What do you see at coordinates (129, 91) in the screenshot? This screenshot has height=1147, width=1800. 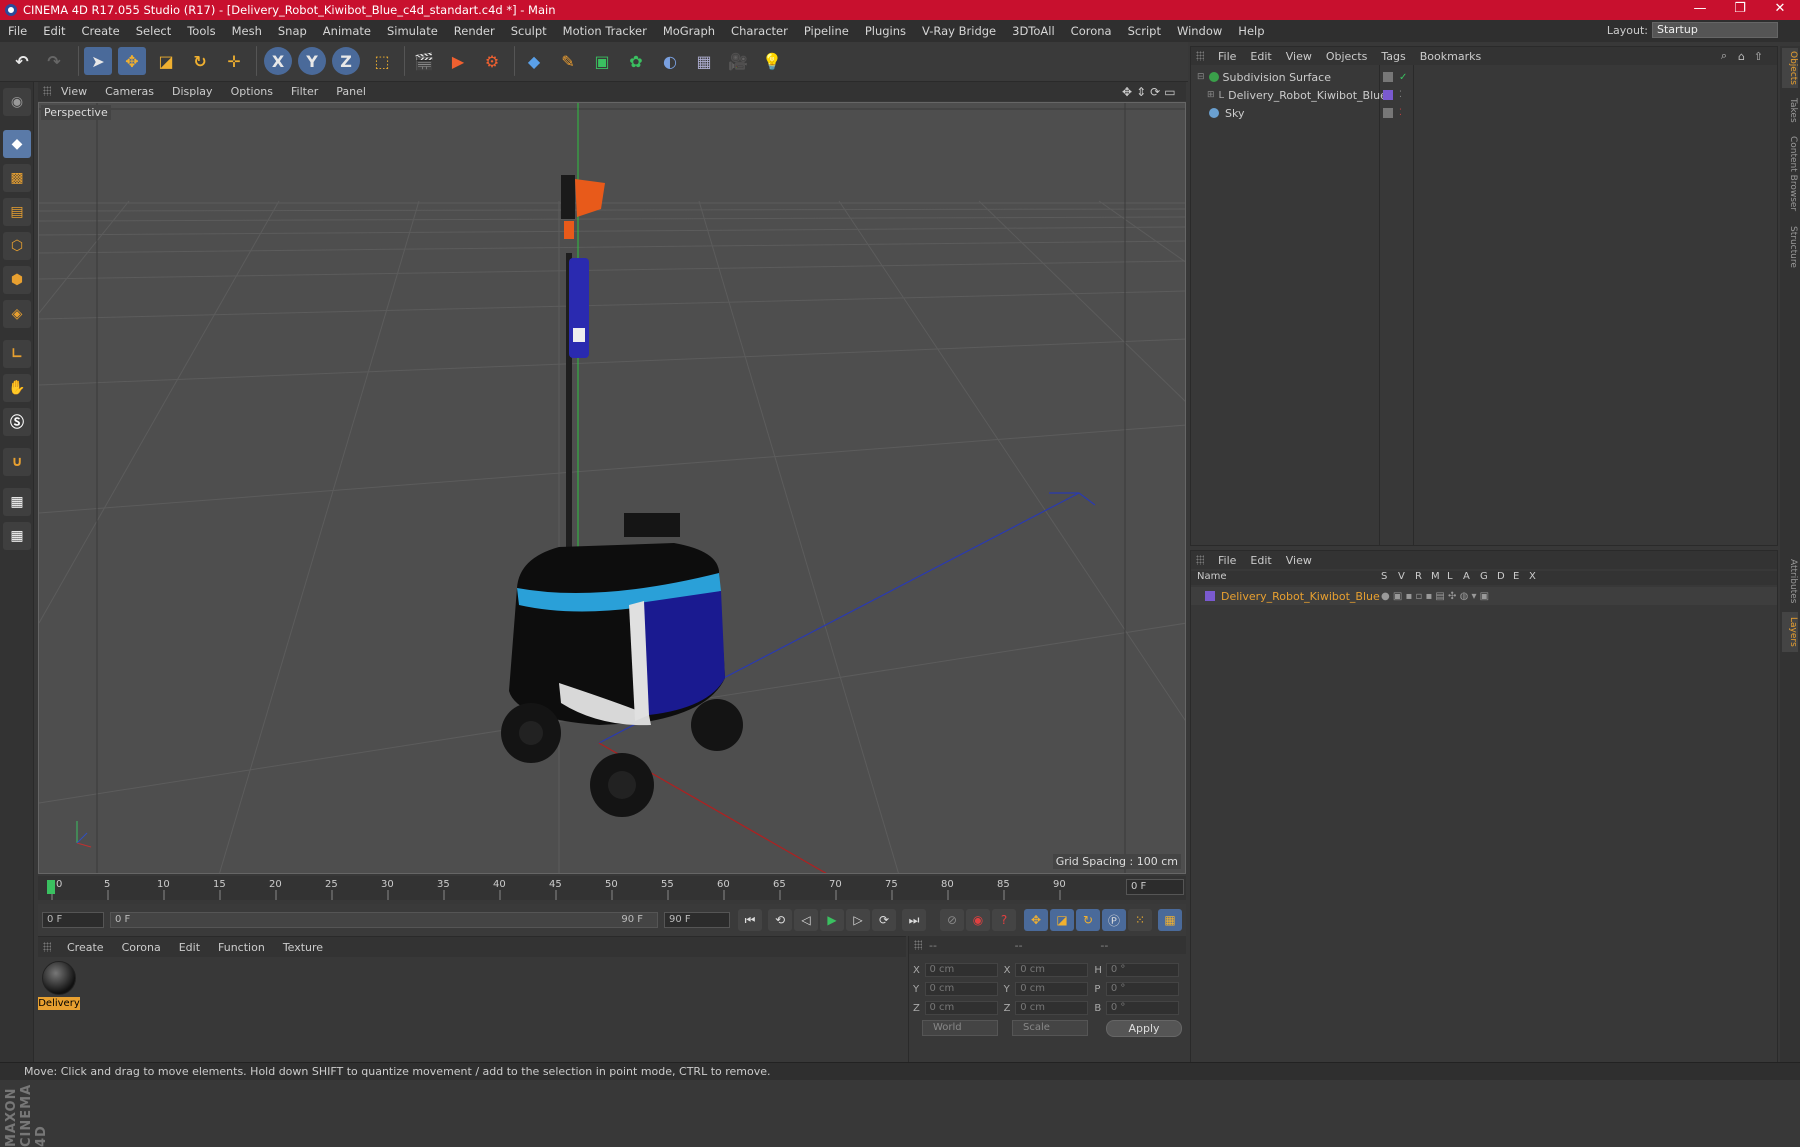 I see `viewport-menu-cameras: Cameras` at bounding box center [129, 91].